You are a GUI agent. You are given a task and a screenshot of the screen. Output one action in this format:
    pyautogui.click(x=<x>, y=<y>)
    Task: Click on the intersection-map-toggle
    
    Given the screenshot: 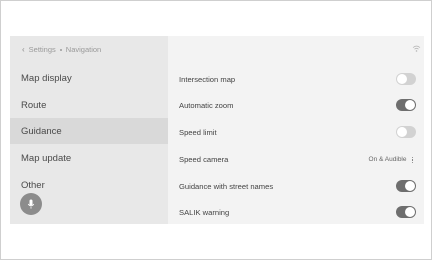 What is the action you would take?
    pyautogui.click(x=406, y=79)
    